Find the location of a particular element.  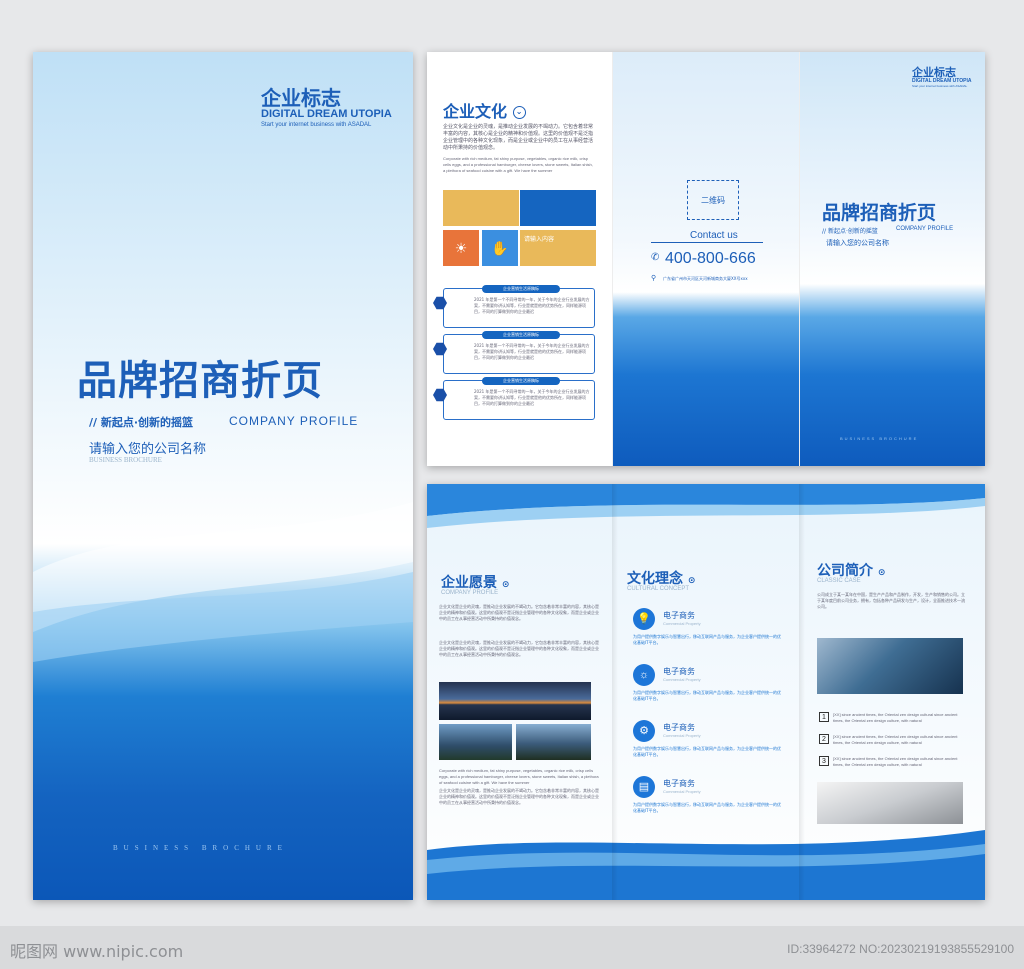

handshake-icon: ✋ is located at coordinates (500, 248).